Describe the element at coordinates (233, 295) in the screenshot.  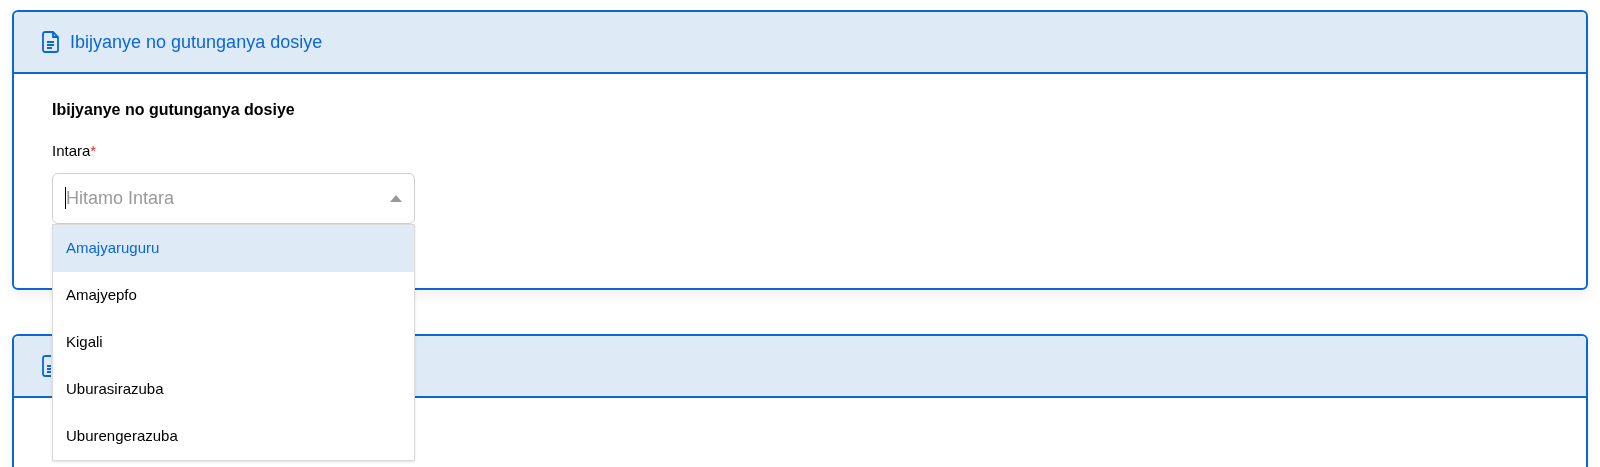
I see `dropdown-option: Amajyepfo` at that location.